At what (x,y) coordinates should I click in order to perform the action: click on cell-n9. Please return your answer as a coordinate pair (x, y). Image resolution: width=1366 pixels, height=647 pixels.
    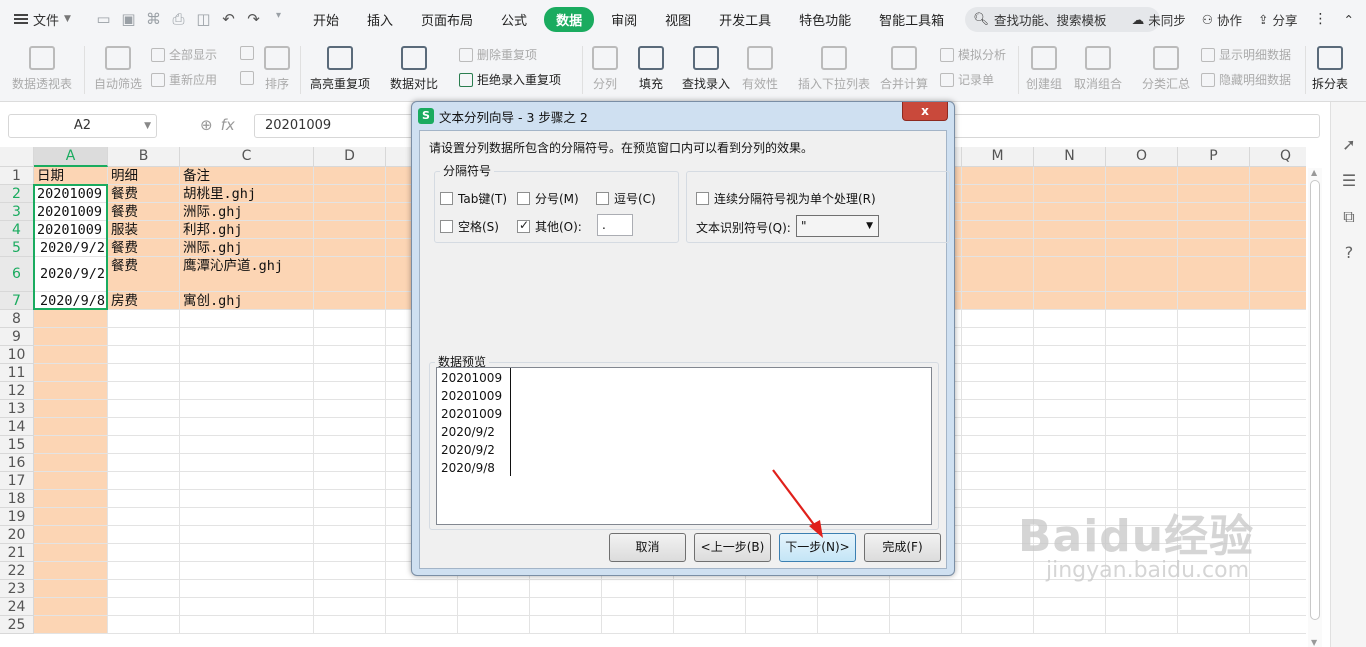
    Looking at the image, I should click on (1070, 337).